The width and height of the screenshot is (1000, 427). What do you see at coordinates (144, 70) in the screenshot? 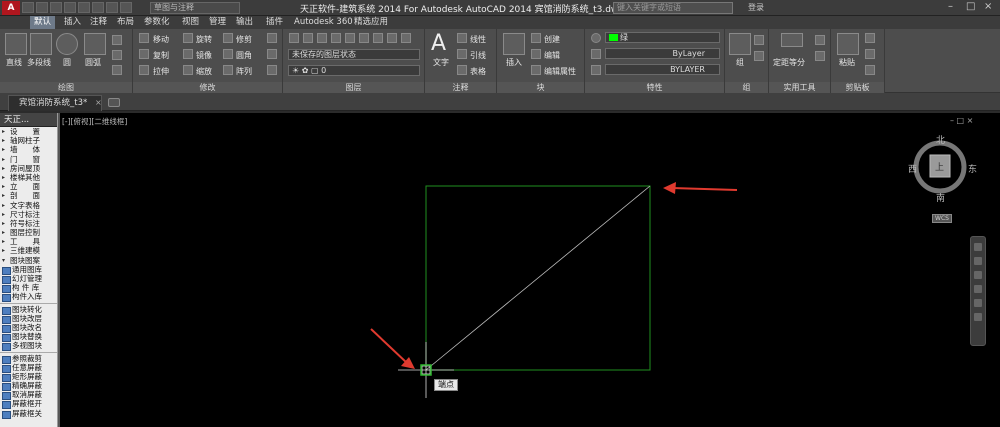
I see `stretch-icon` at bounding box center [144, 70].